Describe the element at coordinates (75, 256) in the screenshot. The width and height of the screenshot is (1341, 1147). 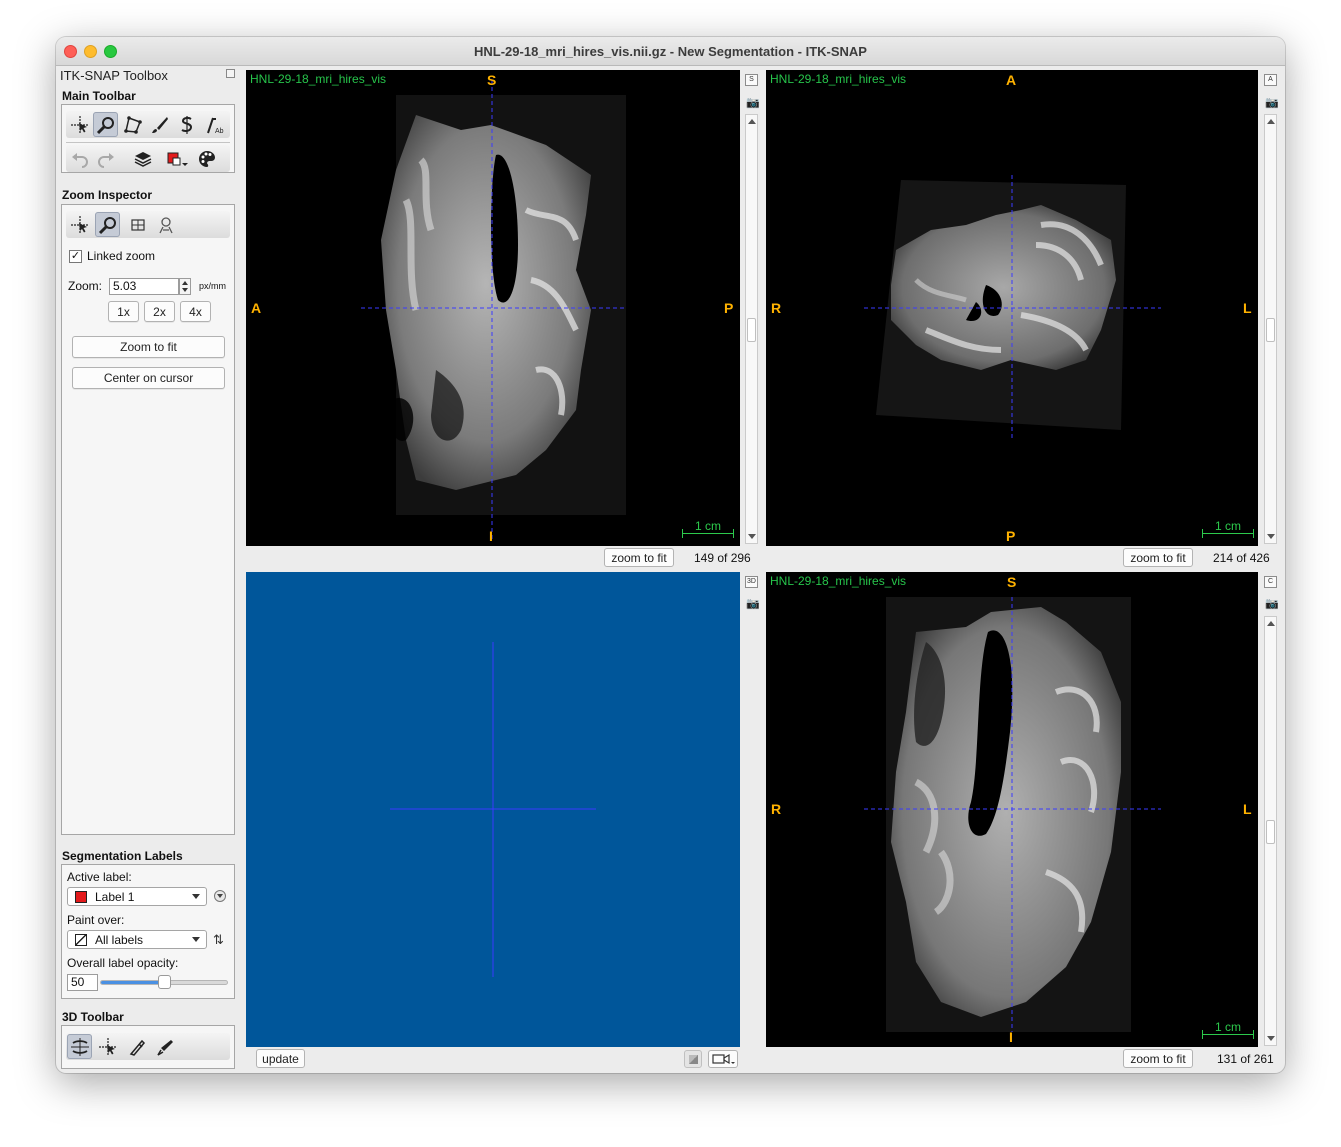
I see `linked-zoom-checkbox: ✓` at that location.